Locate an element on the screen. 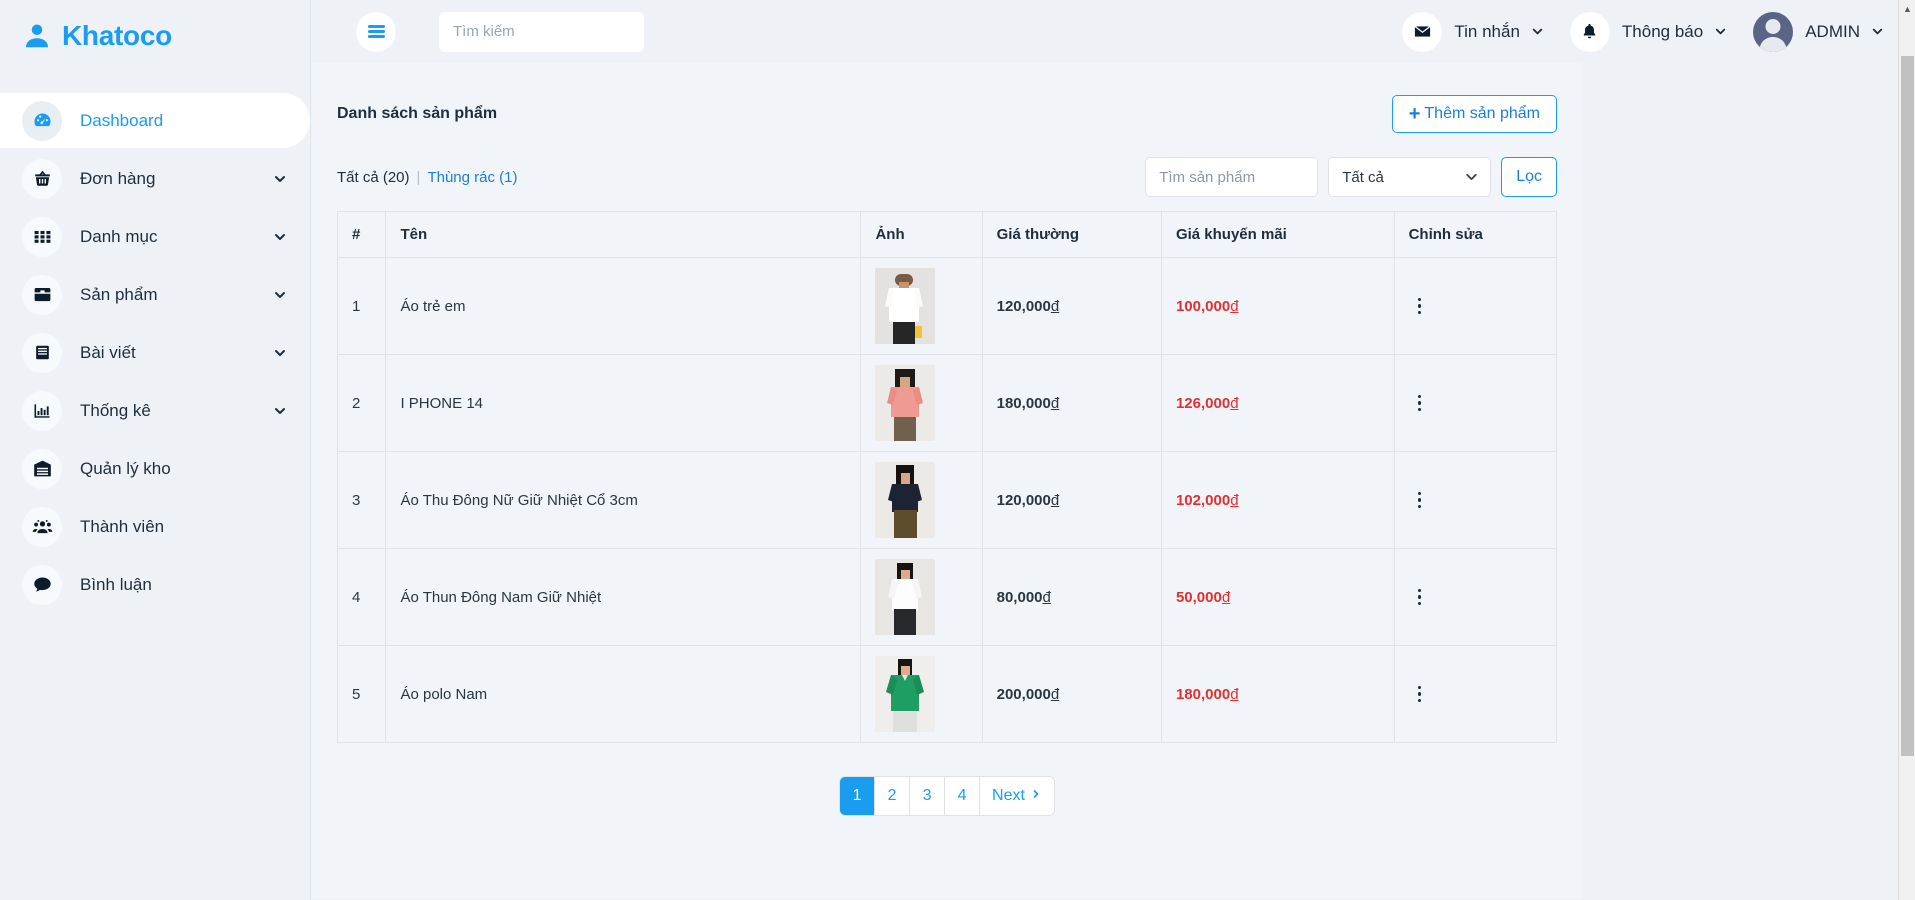 This screenshot has height=900, width=1915. next-page-button: Next is located at coordinates (1017, 796).